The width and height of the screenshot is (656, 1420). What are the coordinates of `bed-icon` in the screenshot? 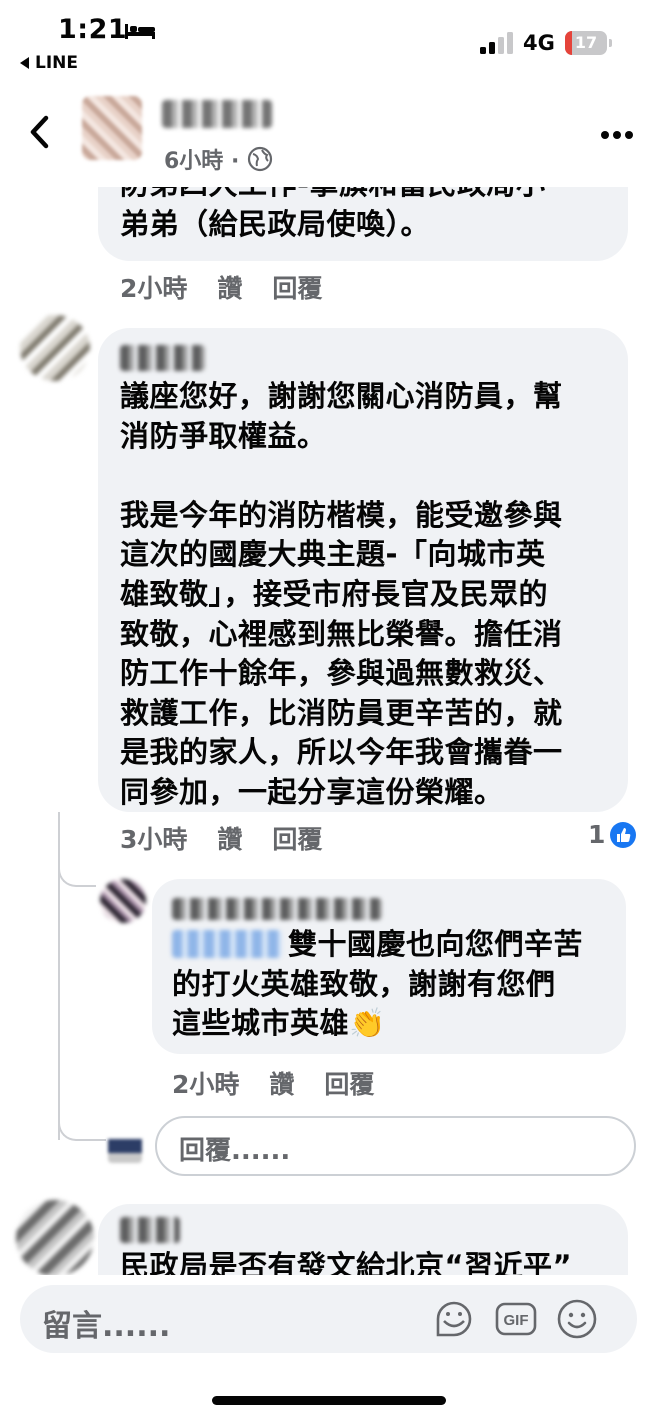 It's located at (140, 31).